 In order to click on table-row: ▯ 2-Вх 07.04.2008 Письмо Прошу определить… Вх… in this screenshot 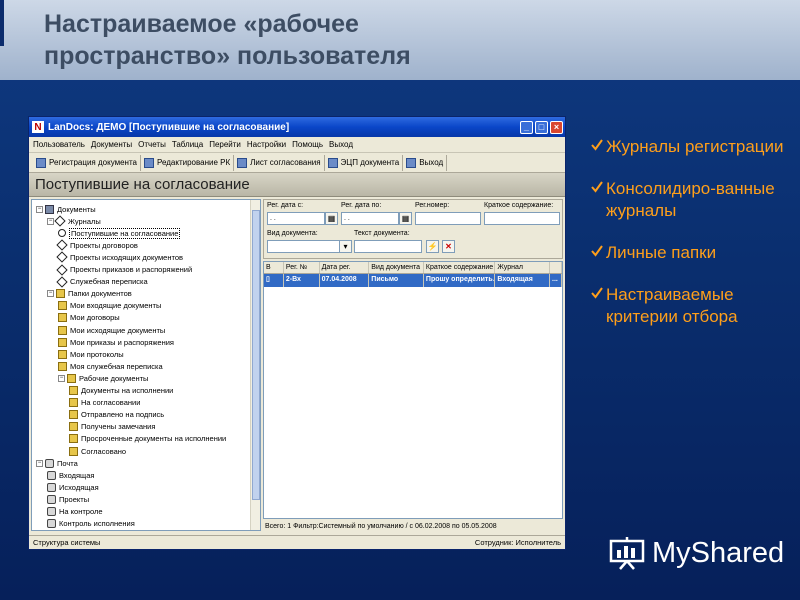, I will do `click(413, 280)`.